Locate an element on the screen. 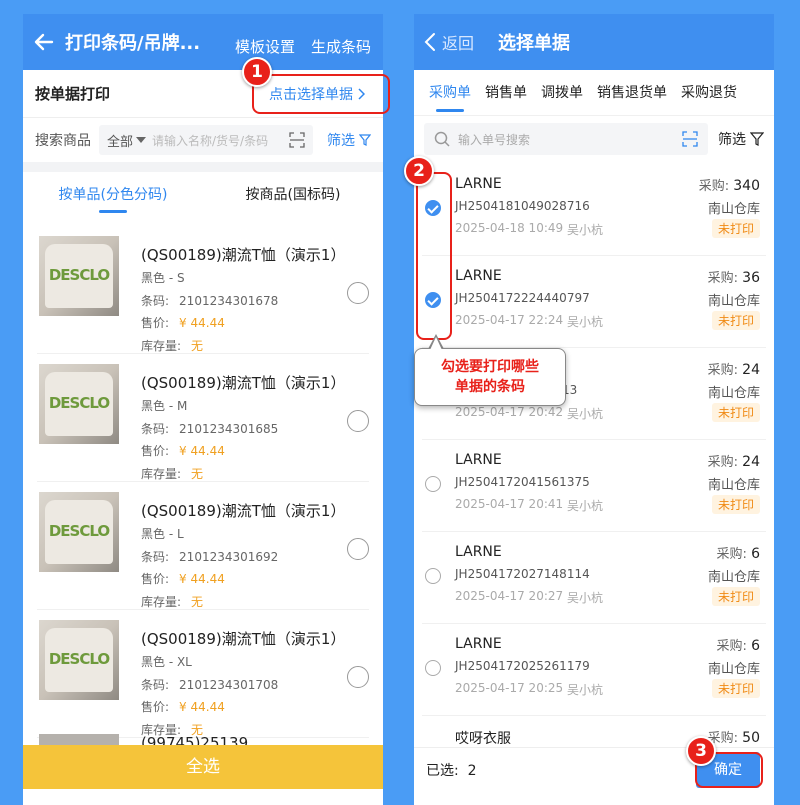 The height and width of the screenshot is (805, 800). selected-count: 已选: 2 is located at coordinates (451, 770).